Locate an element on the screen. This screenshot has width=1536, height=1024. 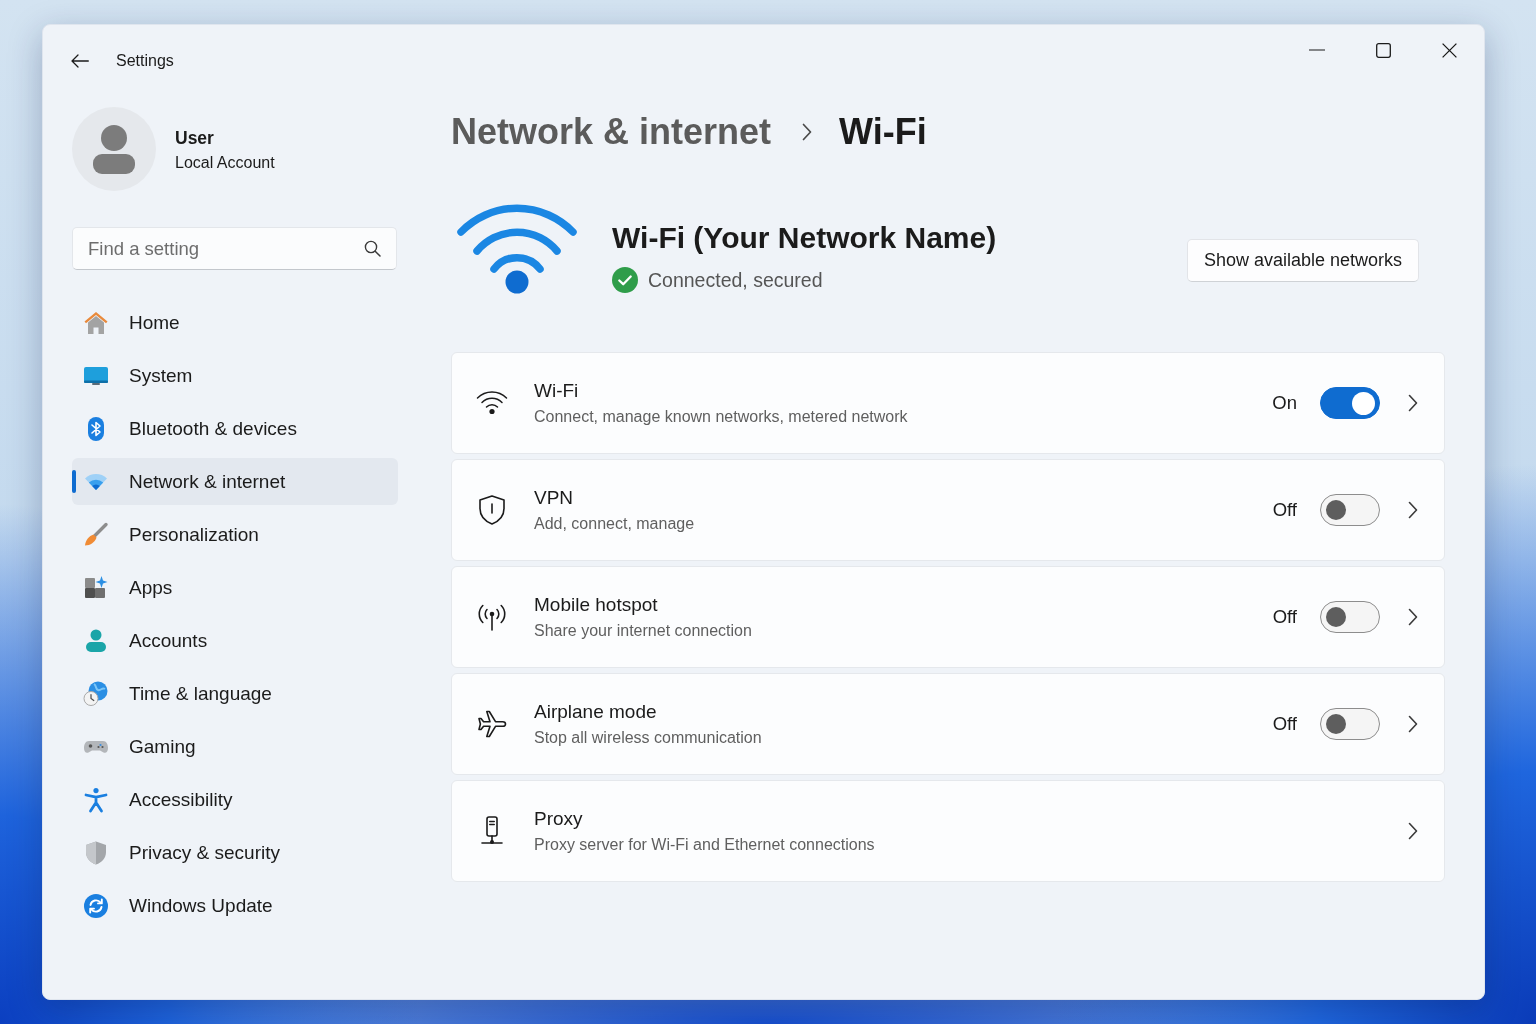
setting-description: Proxy server for Wi-Fi and Ethernet connections is located at coordinates (705, 845).